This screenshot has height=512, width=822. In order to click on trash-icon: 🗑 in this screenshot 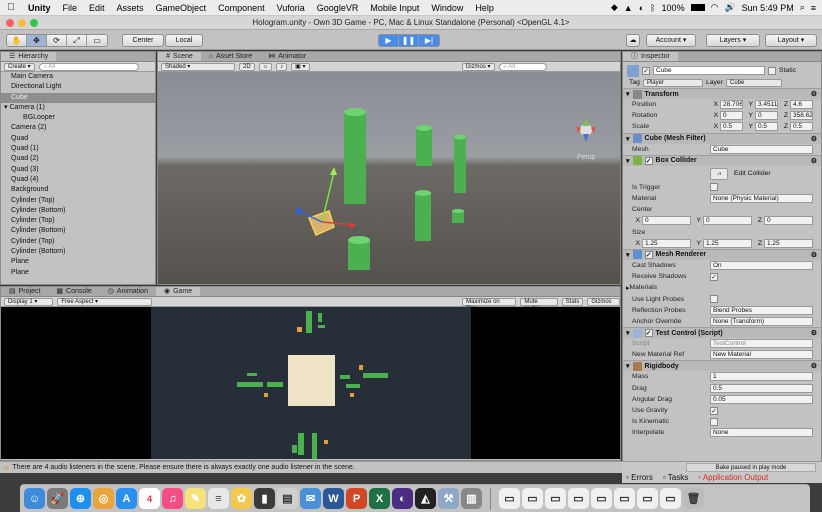, I will do `click(693, 498)`.